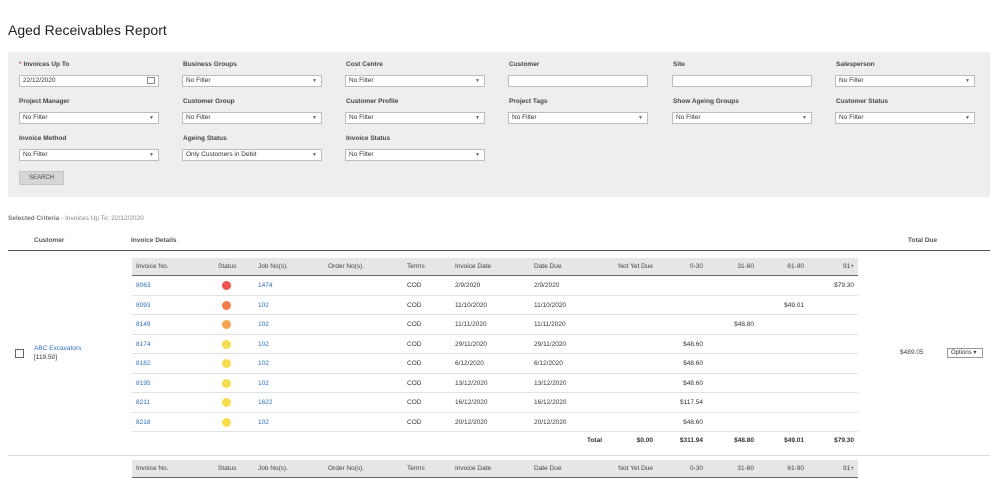  What do you see at coordinates (550, 402) in the screenshot?
I see `cell-date-due: 16/12/2020` at bounding box center [550, 402].